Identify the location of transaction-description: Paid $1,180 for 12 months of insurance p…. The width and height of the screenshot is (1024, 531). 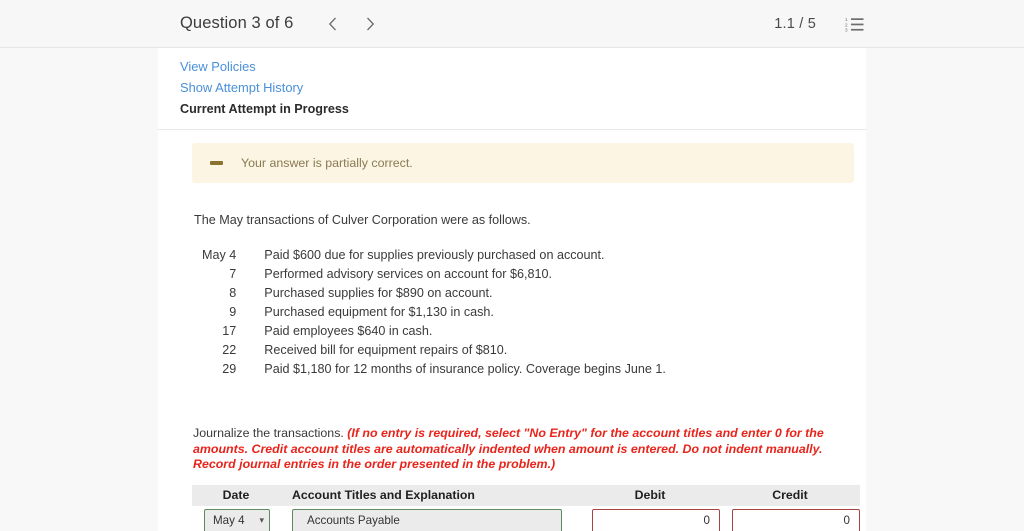
(465, 369).